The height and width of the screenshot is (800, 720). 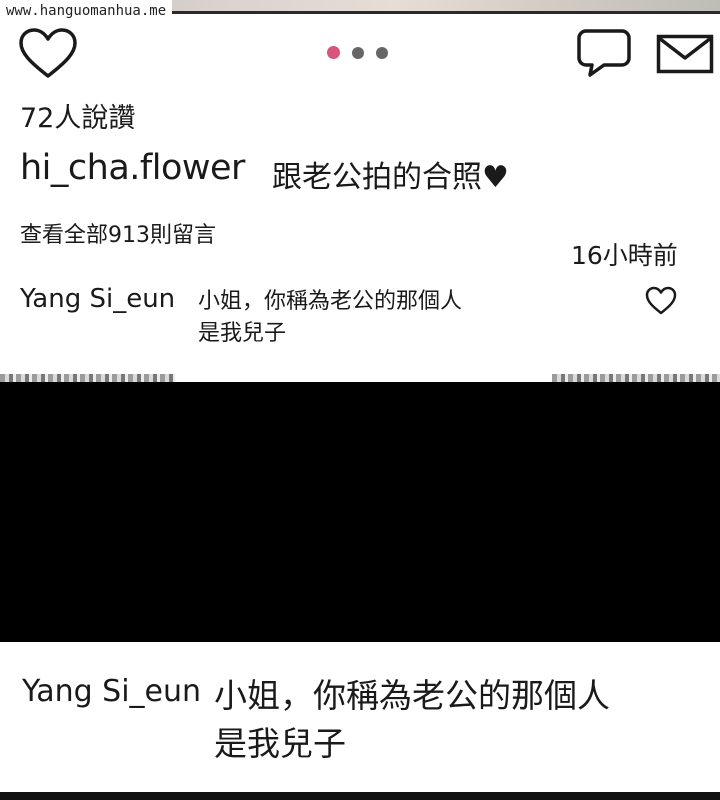 I want to click on comment-username: Yang Si_eun, so click(x=97, y=299).